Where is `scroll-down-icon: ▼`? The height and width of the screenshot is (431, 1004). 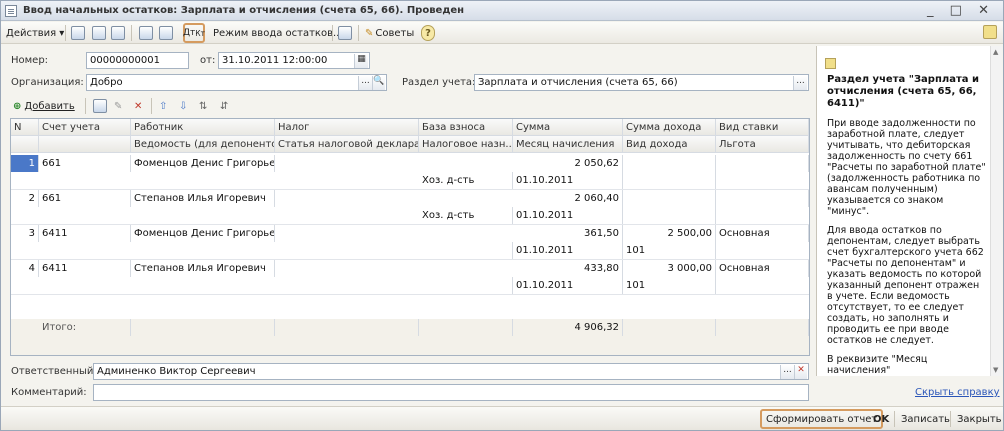 scroll-down-icon: ▼ is located at coordinates (995, 370).